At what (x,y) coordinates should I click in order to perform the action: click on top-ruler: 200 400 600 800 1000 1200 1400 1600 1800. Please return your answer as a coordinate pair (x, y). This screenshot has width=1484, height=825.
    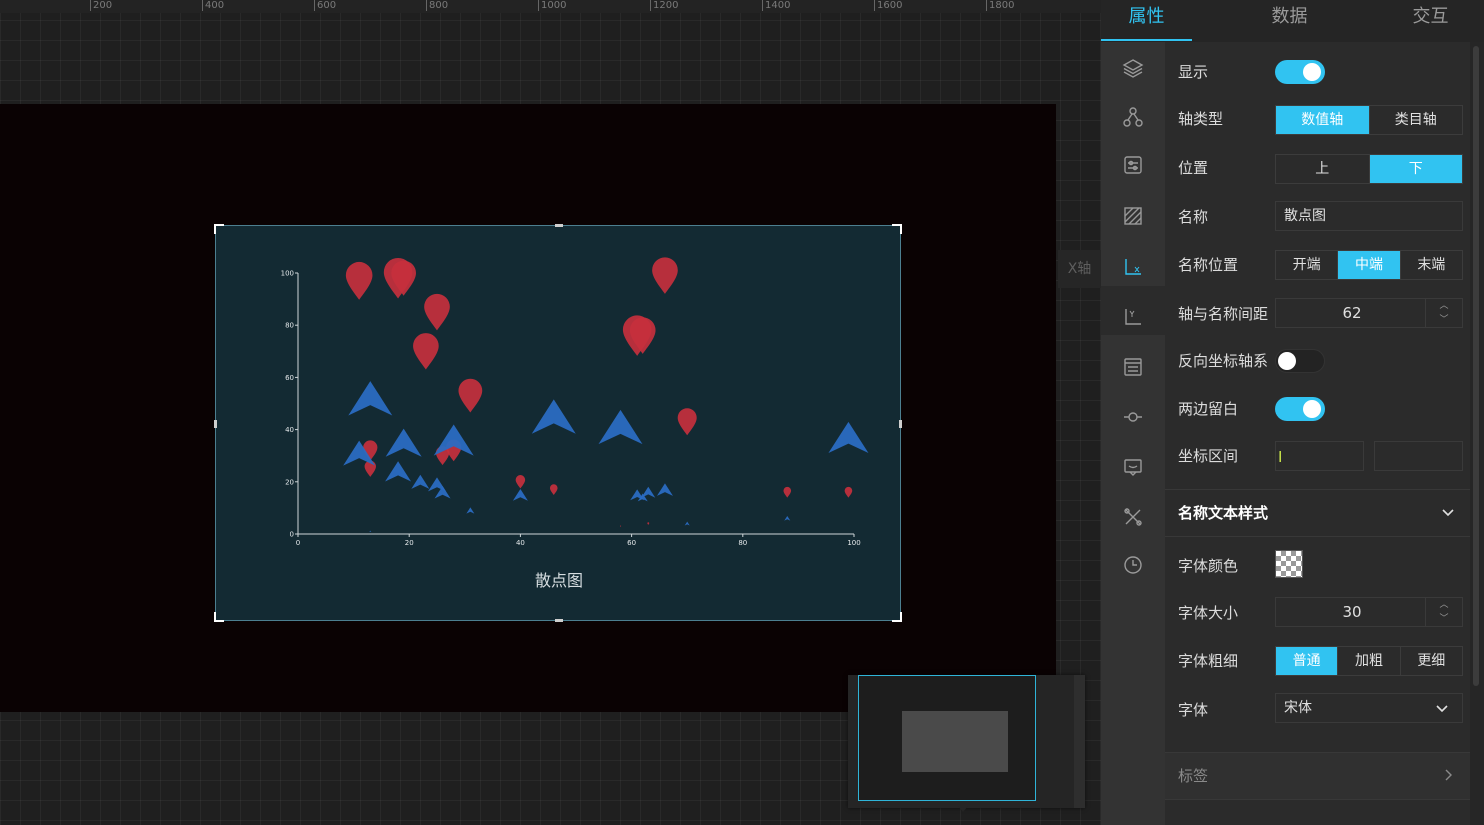
    Looking at the image, I should click on (550, 6).